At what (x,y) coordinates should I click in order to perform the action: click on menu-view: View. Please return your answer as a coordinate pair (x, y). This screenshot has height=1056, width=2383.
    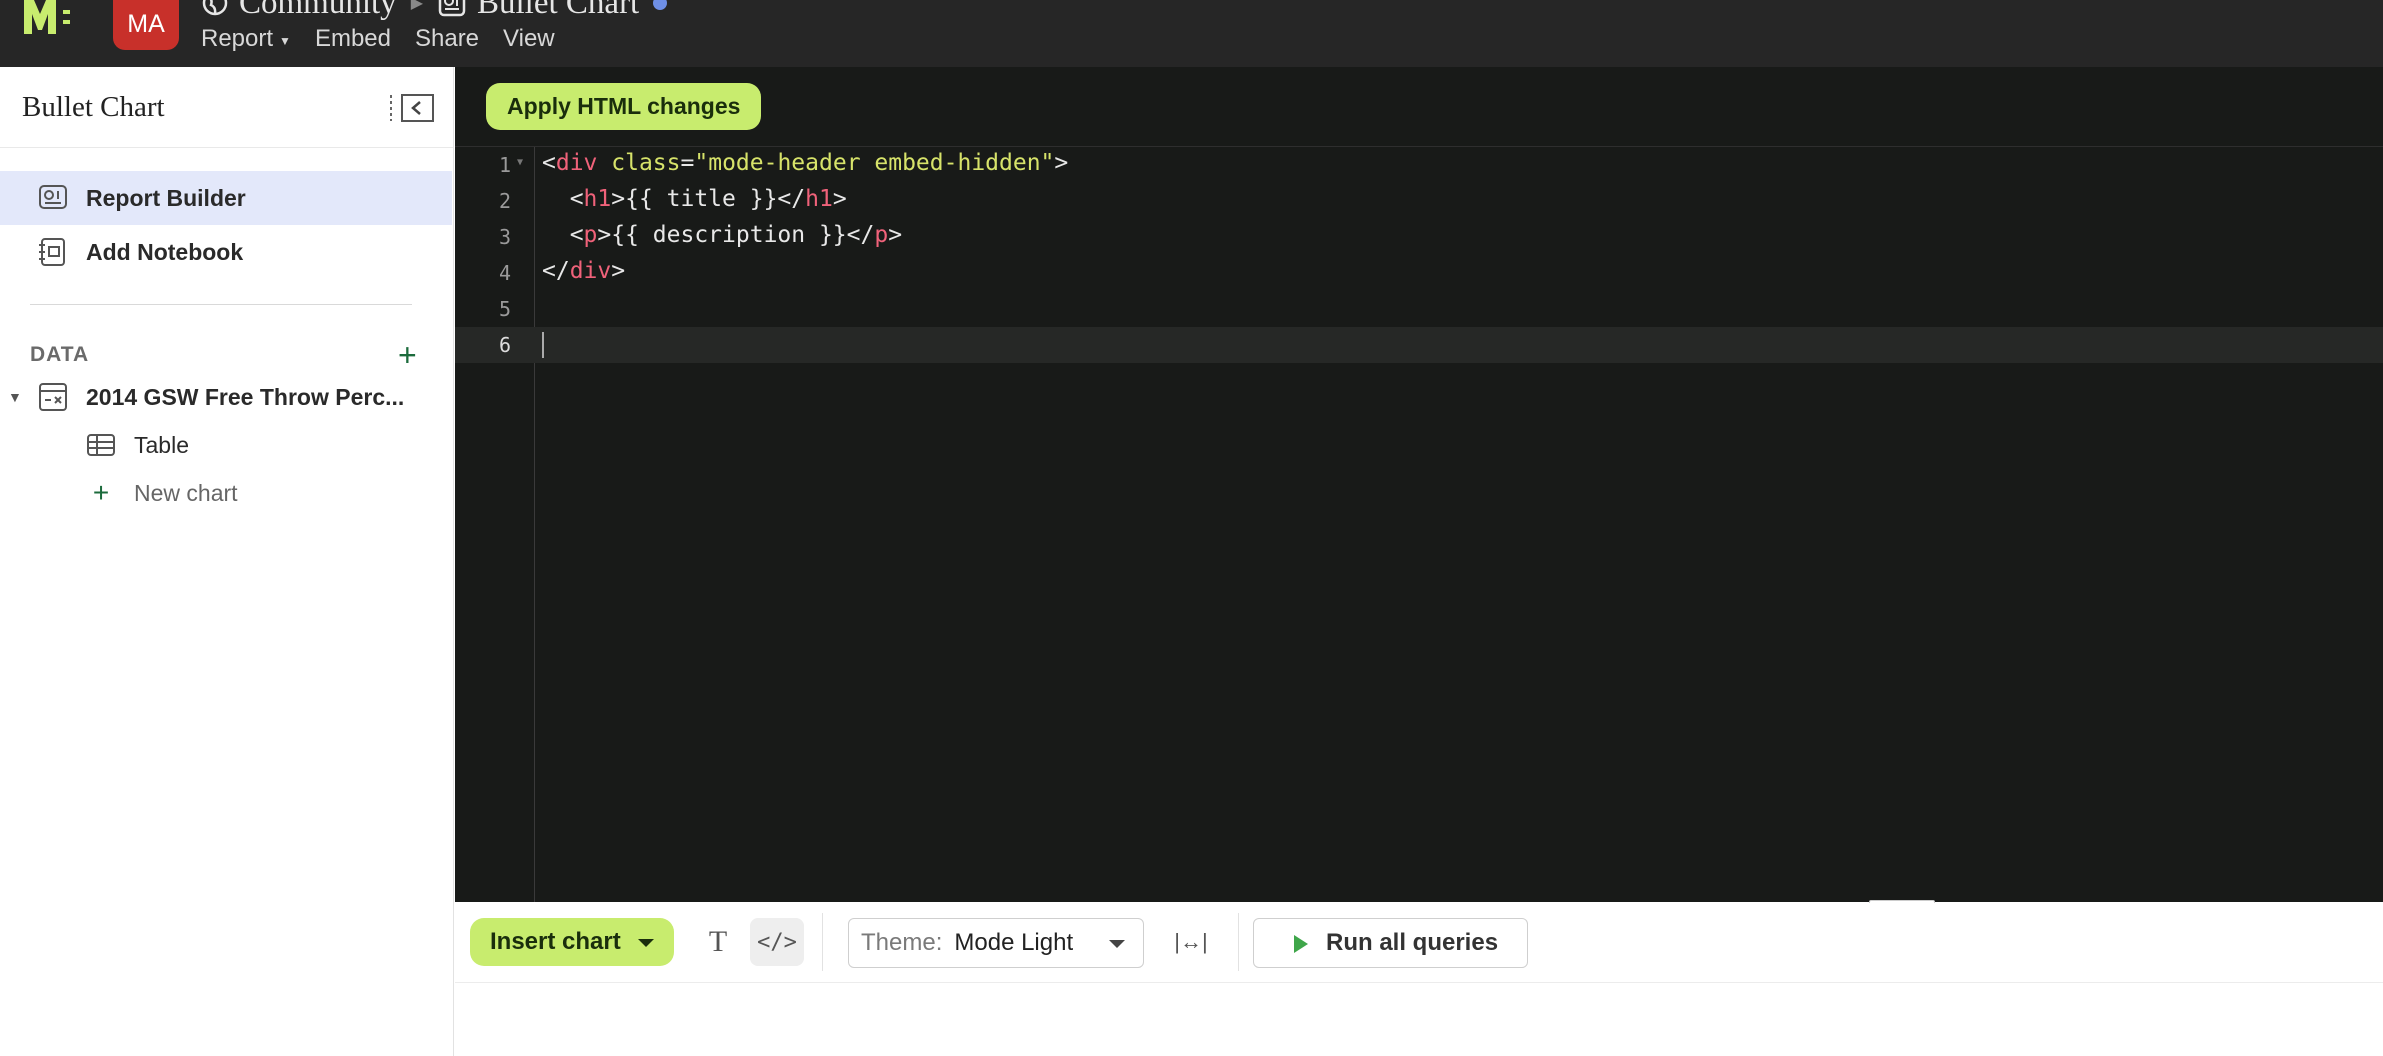
    Looking at the image, I should click on (529, 39).